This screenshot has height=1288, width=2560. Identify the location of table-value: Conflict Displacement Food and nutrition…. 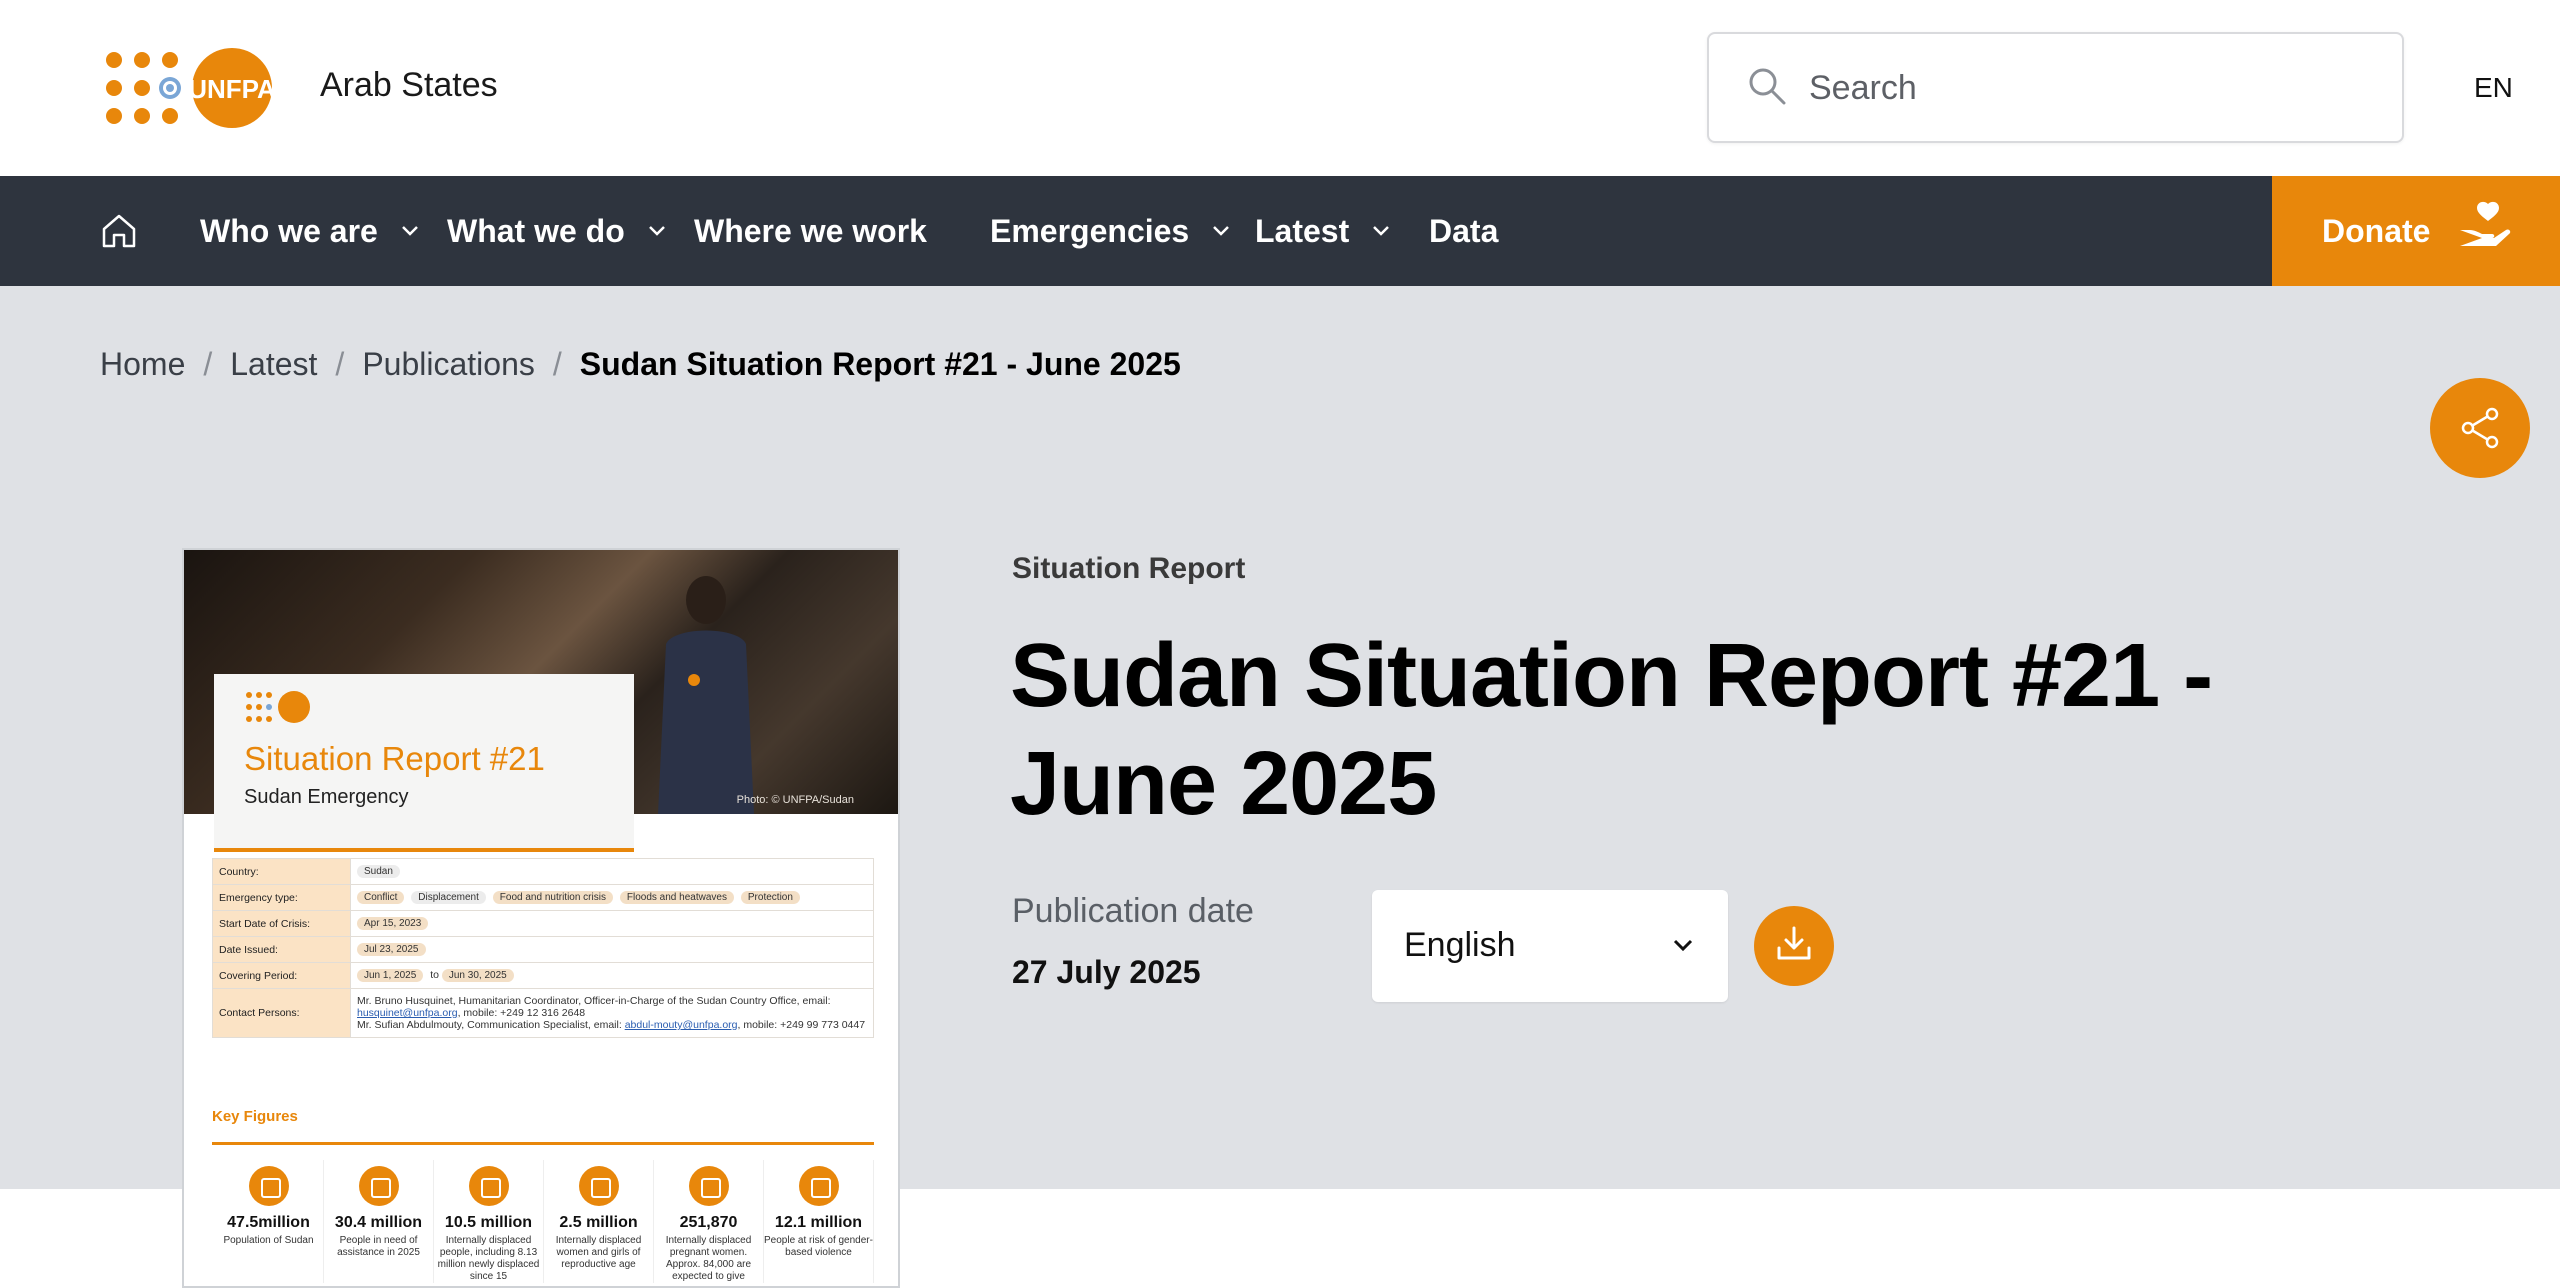
(612, 897).